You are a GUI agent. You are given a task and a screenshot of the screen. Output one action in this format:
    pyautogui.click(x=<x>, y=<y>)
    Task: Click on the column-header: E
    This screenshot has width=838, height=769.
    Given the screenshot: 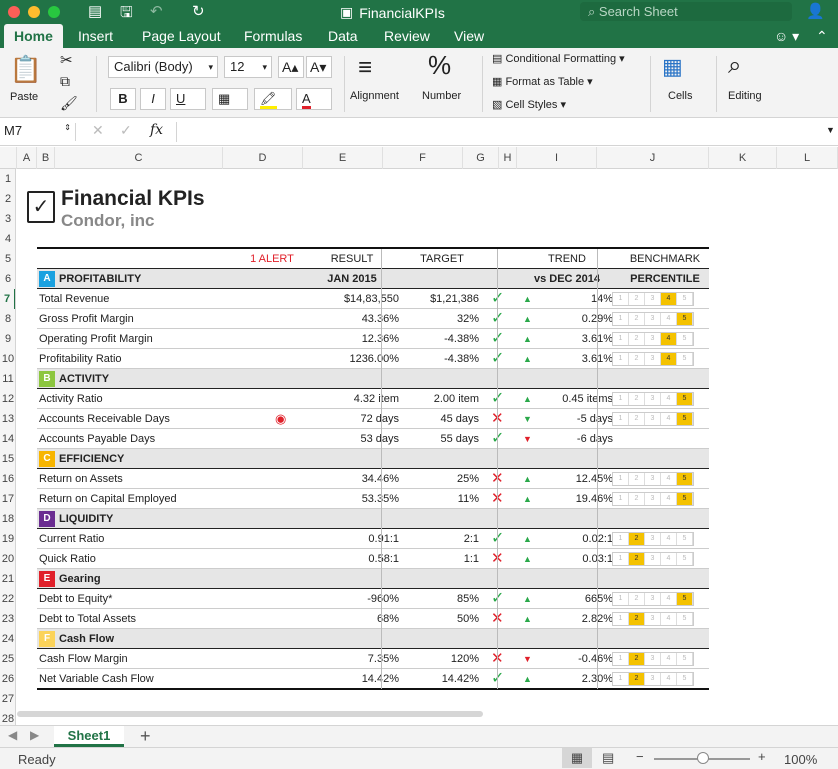 What is the action you would take?
    pyautogui.click(x=343, y=158)
    